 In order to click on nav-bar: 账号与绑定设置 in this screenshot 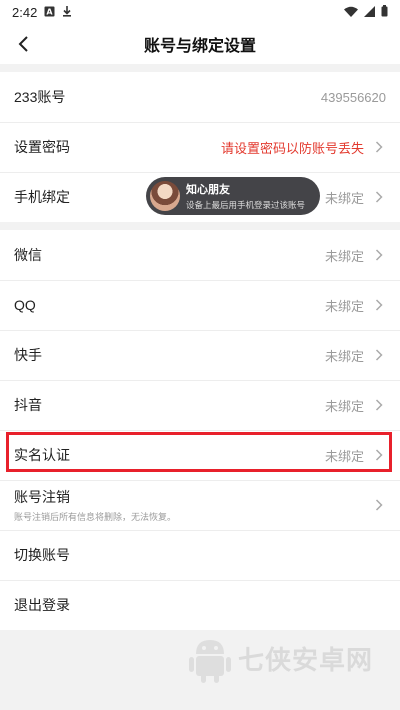, I will do `click(200, 44)`.